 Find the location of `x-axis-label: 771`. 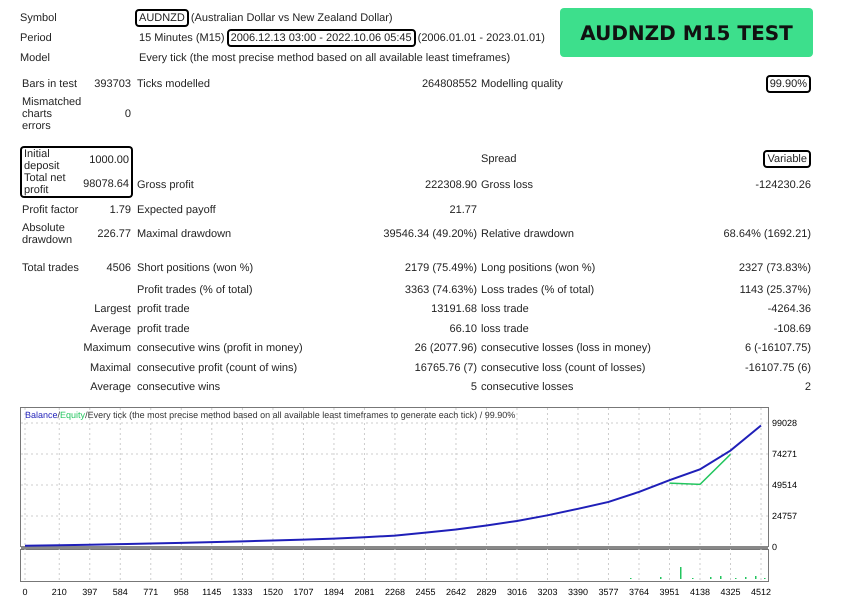

x-axis-label: 771 is located at coordinates (150, 592).